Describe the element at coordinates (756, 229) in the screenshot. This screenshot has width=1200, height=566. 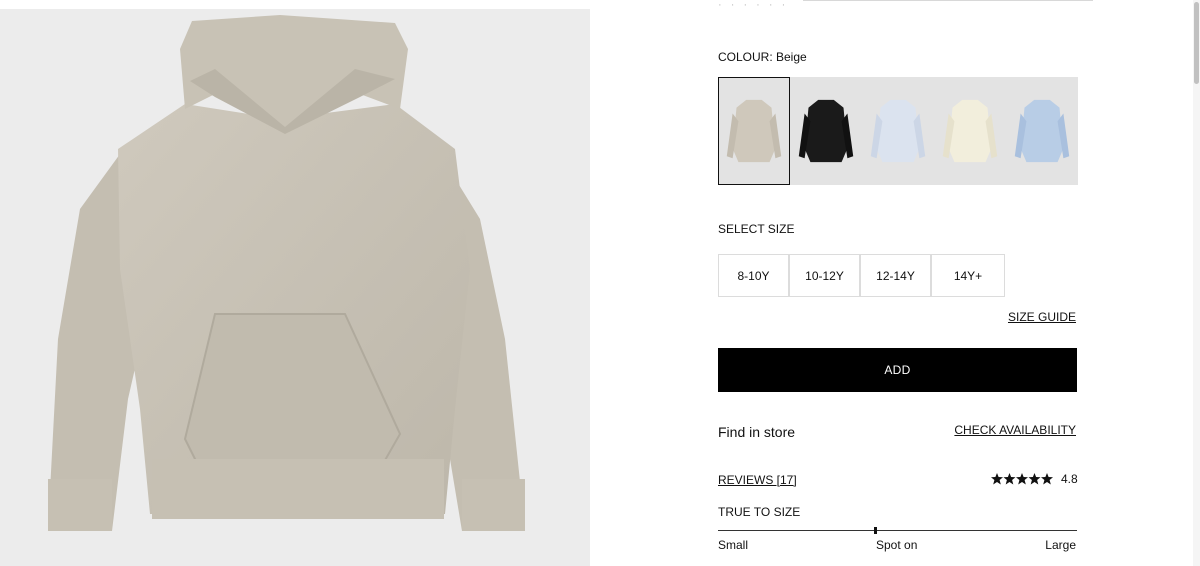
I see `select-size-label: SELECT SIZE` at that location.